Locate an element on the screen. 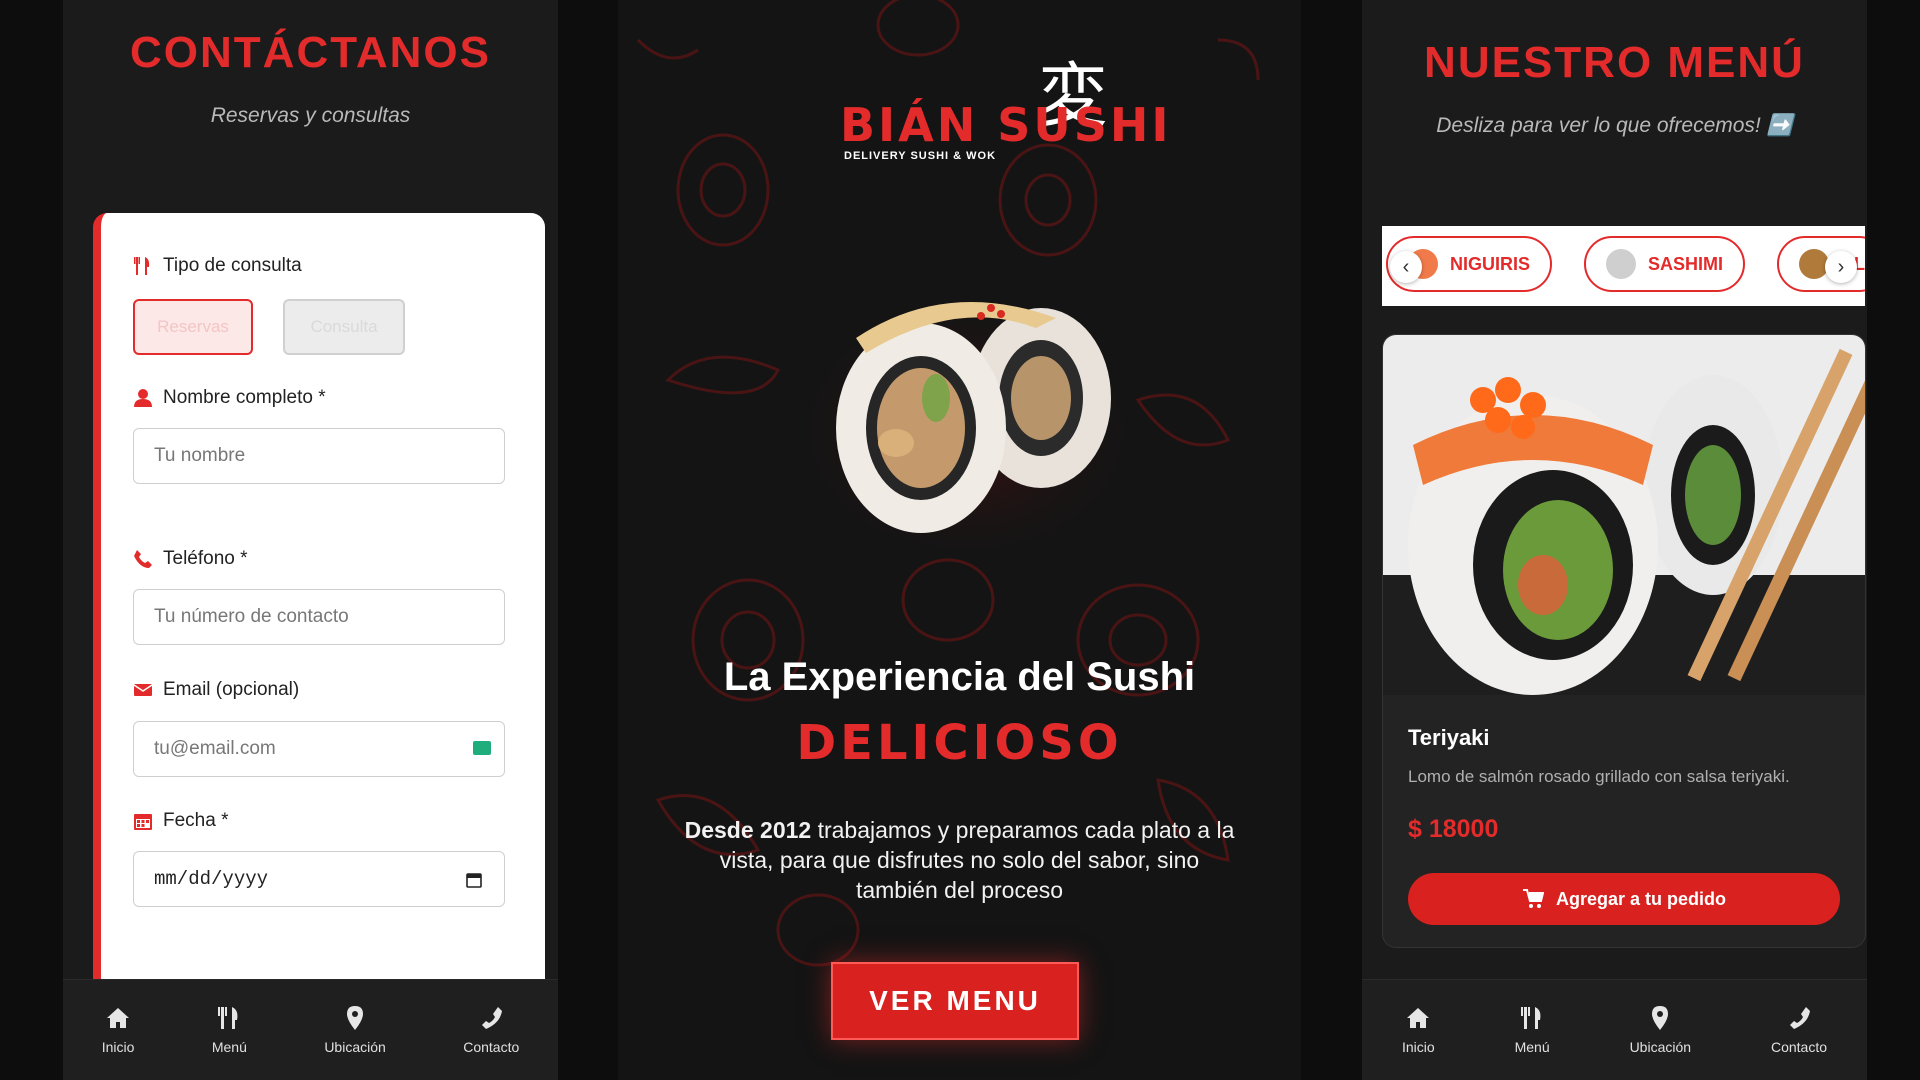 This screenshot has width=1920, height=1080. envelope-icon is located at coordinates (143, 690).